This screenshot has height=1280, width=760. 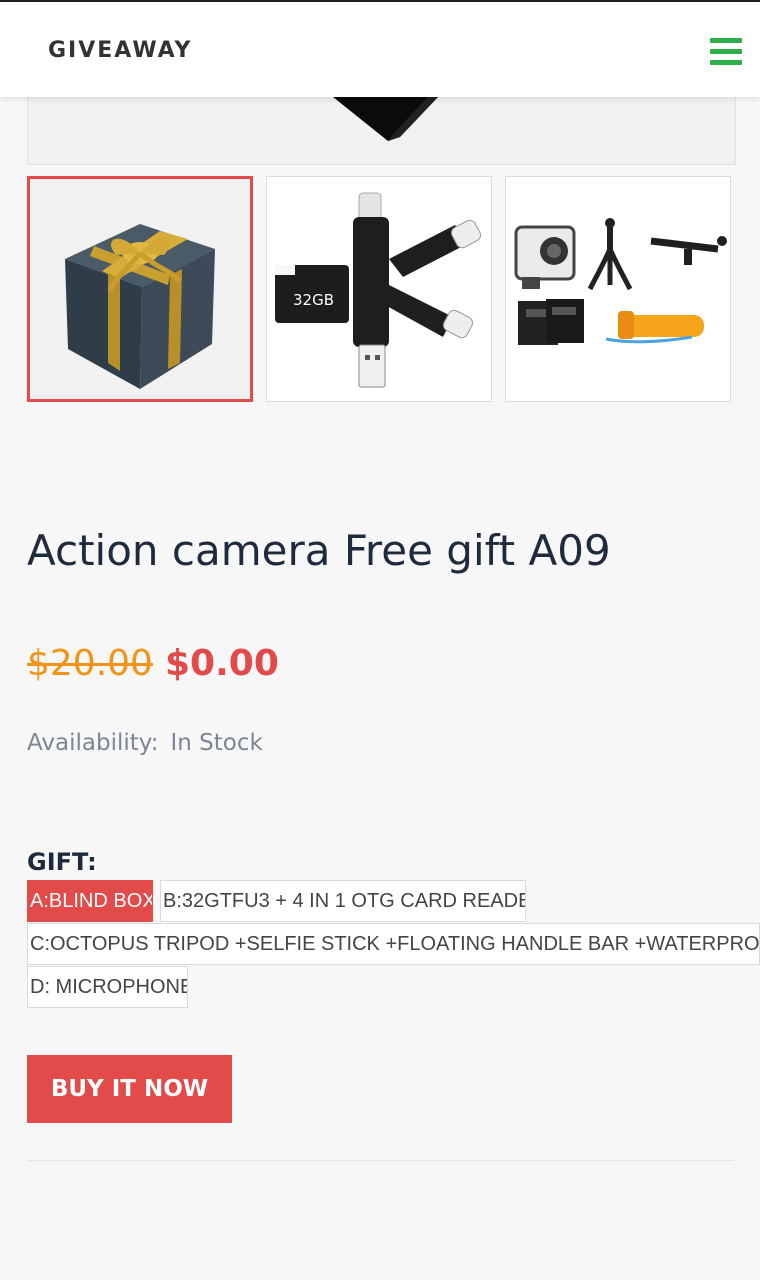 I want to click on availability-value: In Stock, so click(x=216, y=743).